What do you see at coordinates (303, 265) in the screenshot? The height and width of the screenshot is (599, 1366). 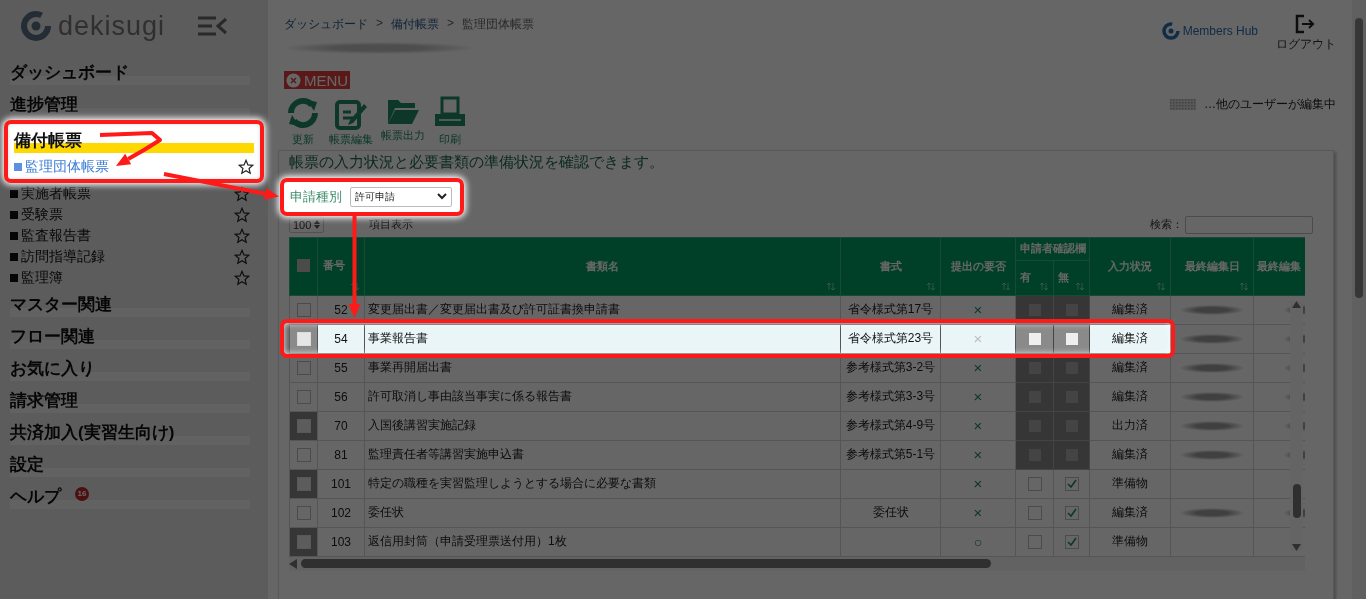 I see `select-all-checkbox` at bounding box center [303, 265].